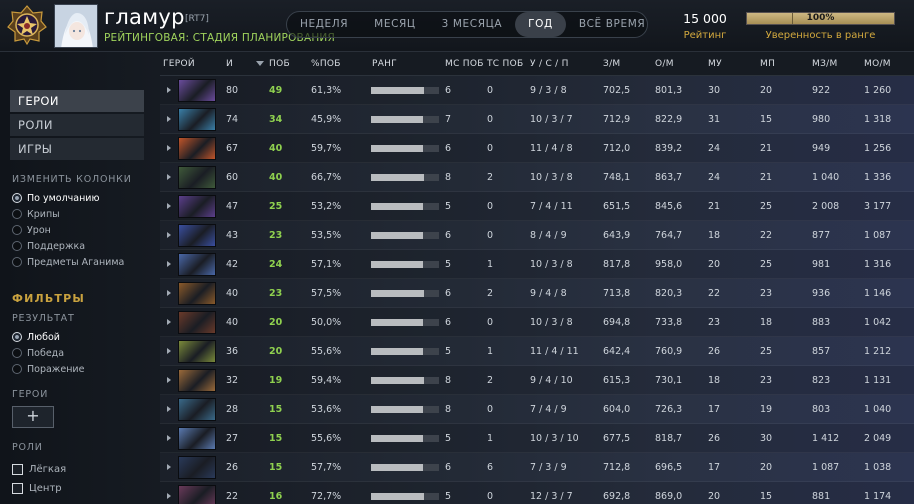 The image size is (914, 504). I want to click on role-option-carry: Лёгкая, so click(39, 469).